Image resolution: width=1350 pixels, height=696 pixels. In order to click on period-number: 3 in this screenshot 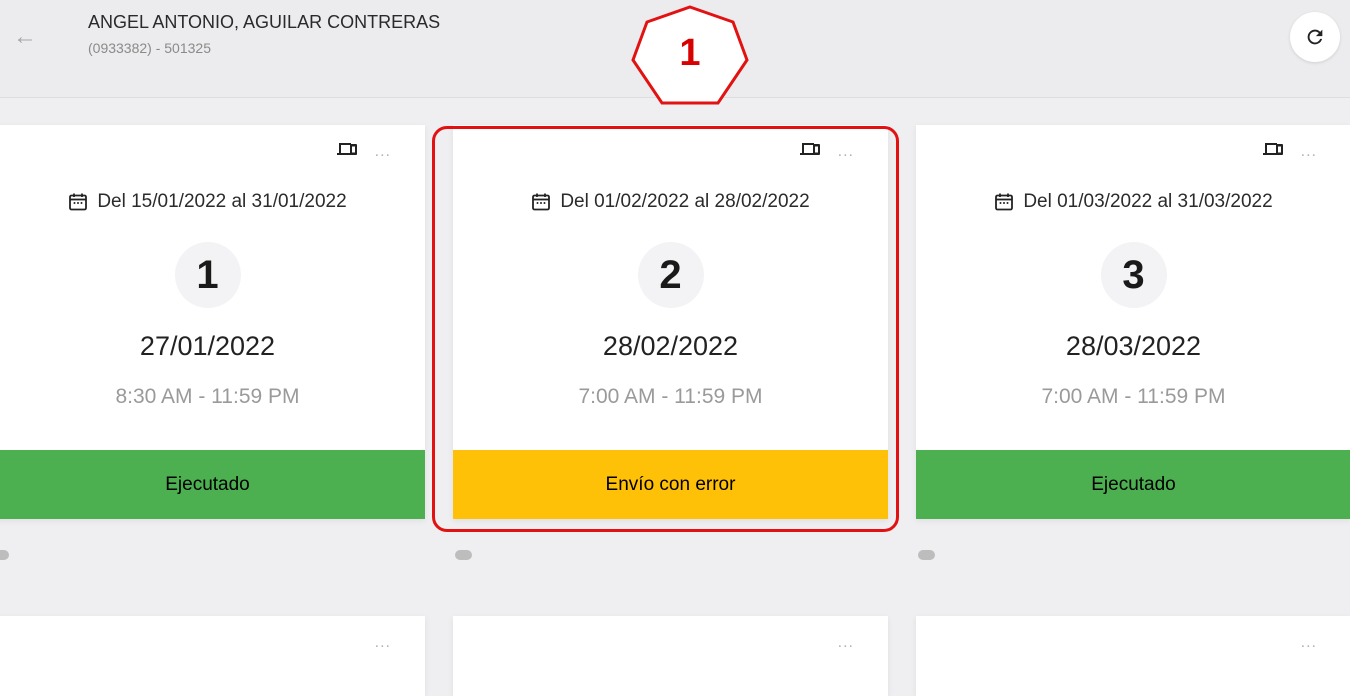, I will do `click(1133, 275)`.